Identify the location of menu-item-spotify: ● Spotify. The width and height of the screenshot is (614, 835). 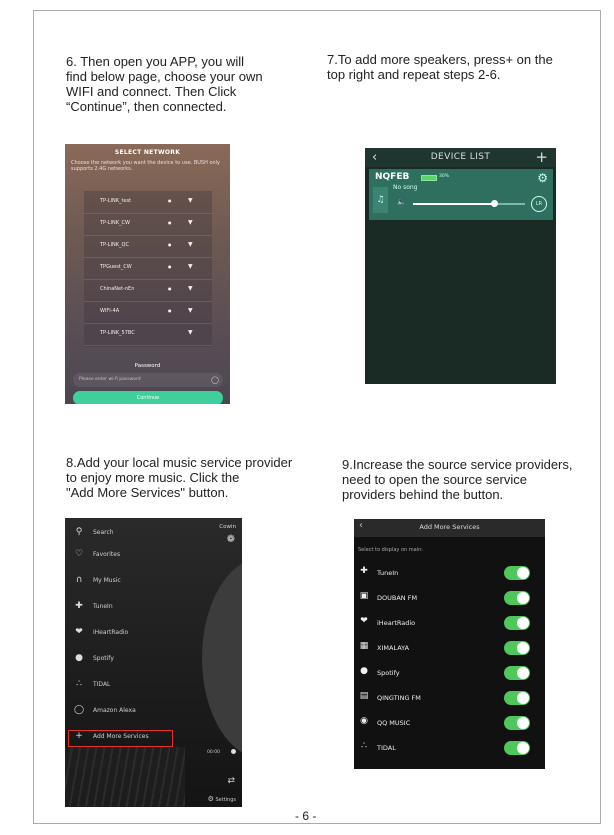
(146, 660).